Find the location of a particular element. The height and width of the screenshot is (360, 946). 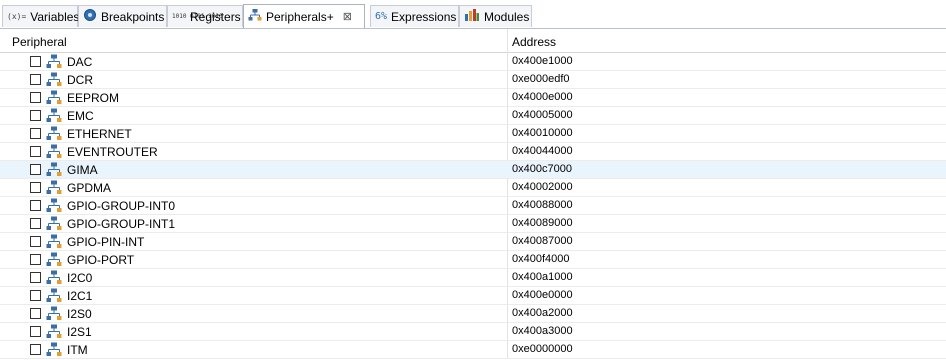

table-row: I2S1 0x400a3000 is located at coordinates (473, 332).